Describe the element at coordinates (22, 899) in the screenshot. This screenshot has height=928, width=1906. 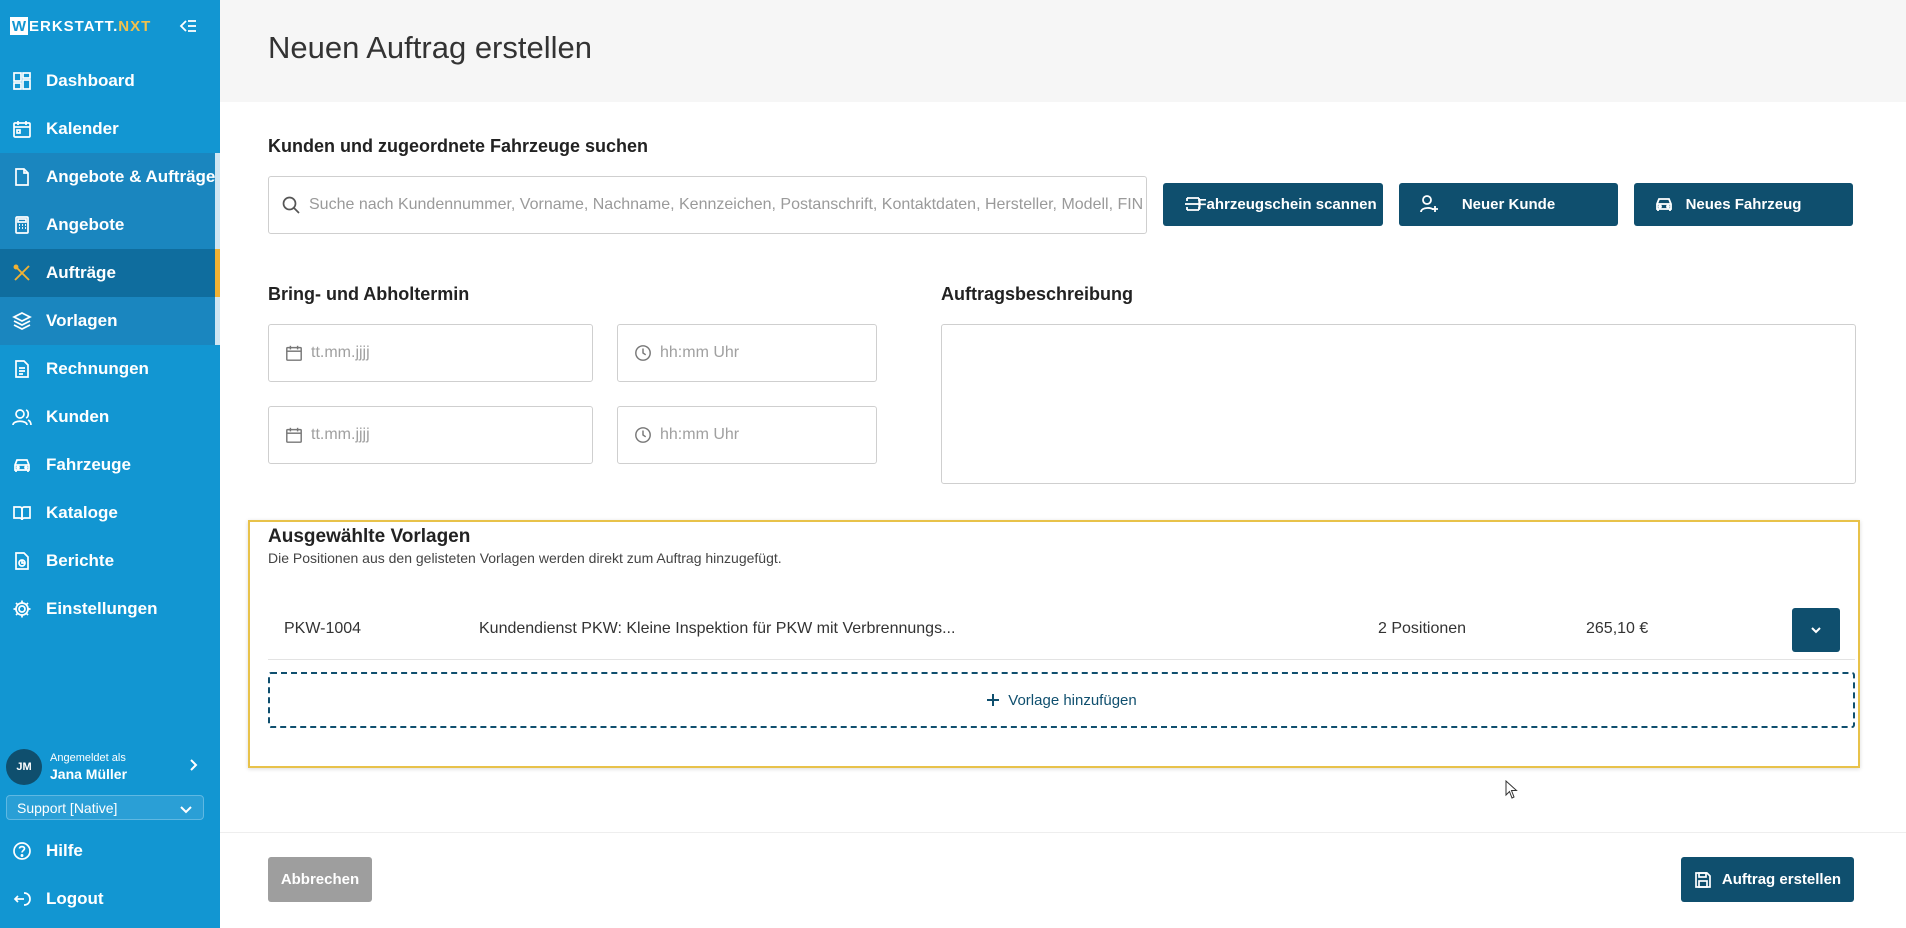
I see `logout-icon` at that location.